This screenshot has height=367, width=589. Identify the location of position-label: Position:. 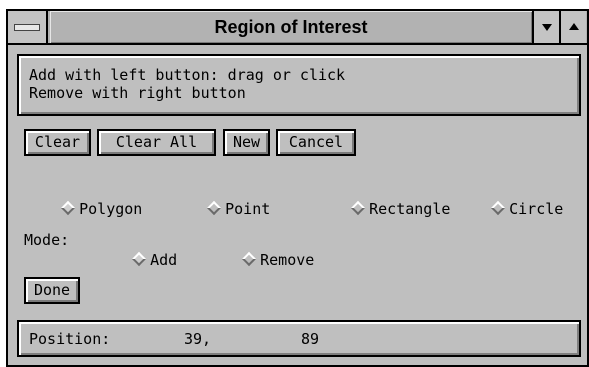
(70, 339).